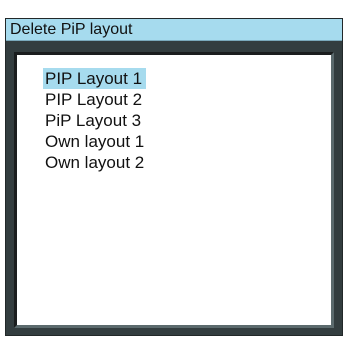 The height and width of the screenshot is (340, 351). I want to click on dialog-title-bar: Delete PiP layout, so click(174, 30).